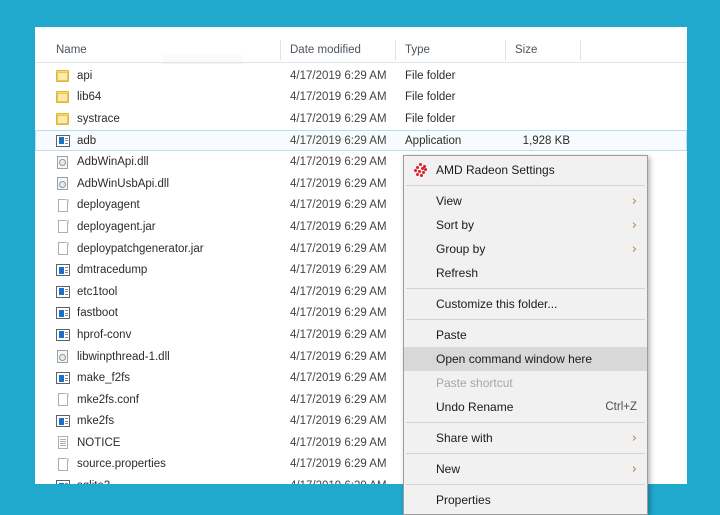  Describe the element at coordinates (104, 378) in the screenshot. I see `file-name-label: make_f2fs` at that location.